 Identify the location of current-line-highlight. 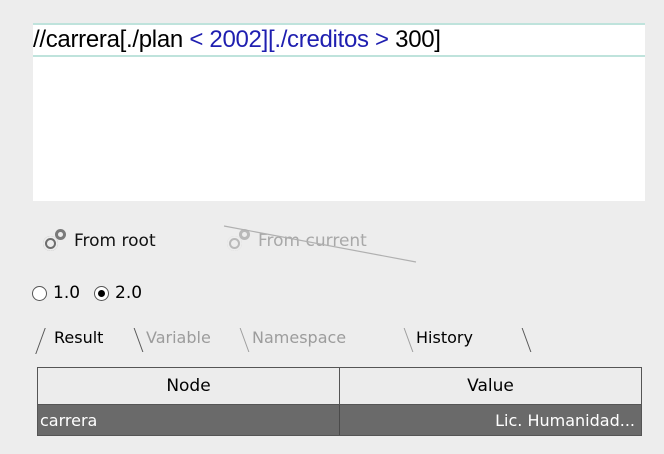
(339, 56).